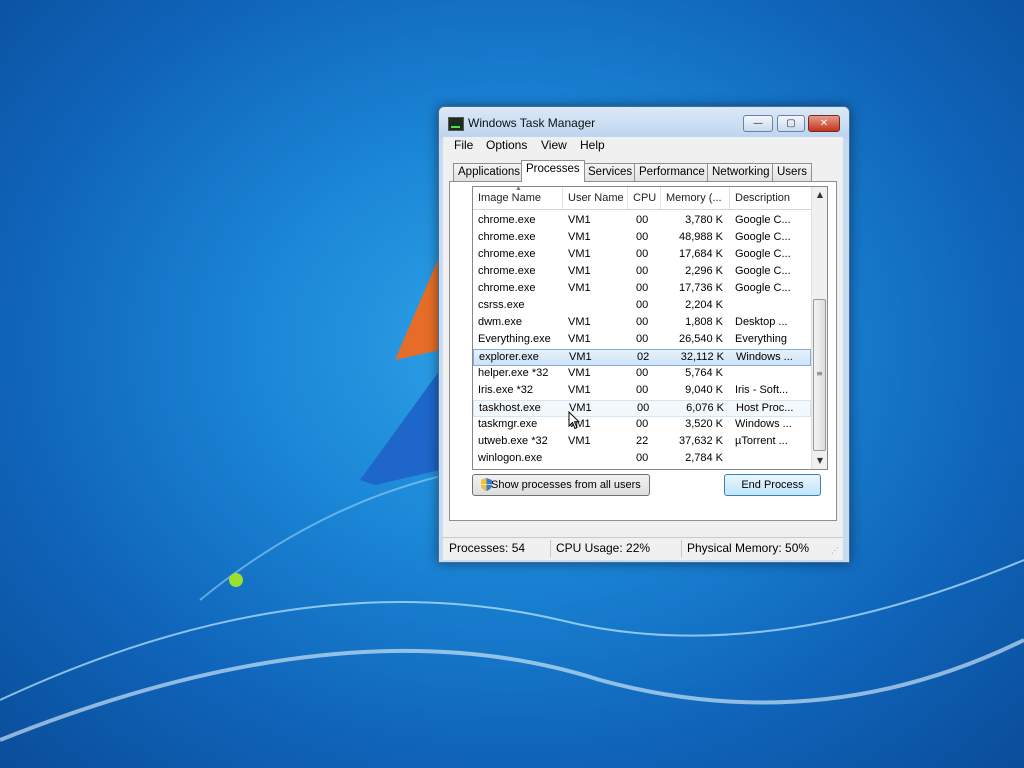  I want to click on column-description: Description, so click(770, 198).